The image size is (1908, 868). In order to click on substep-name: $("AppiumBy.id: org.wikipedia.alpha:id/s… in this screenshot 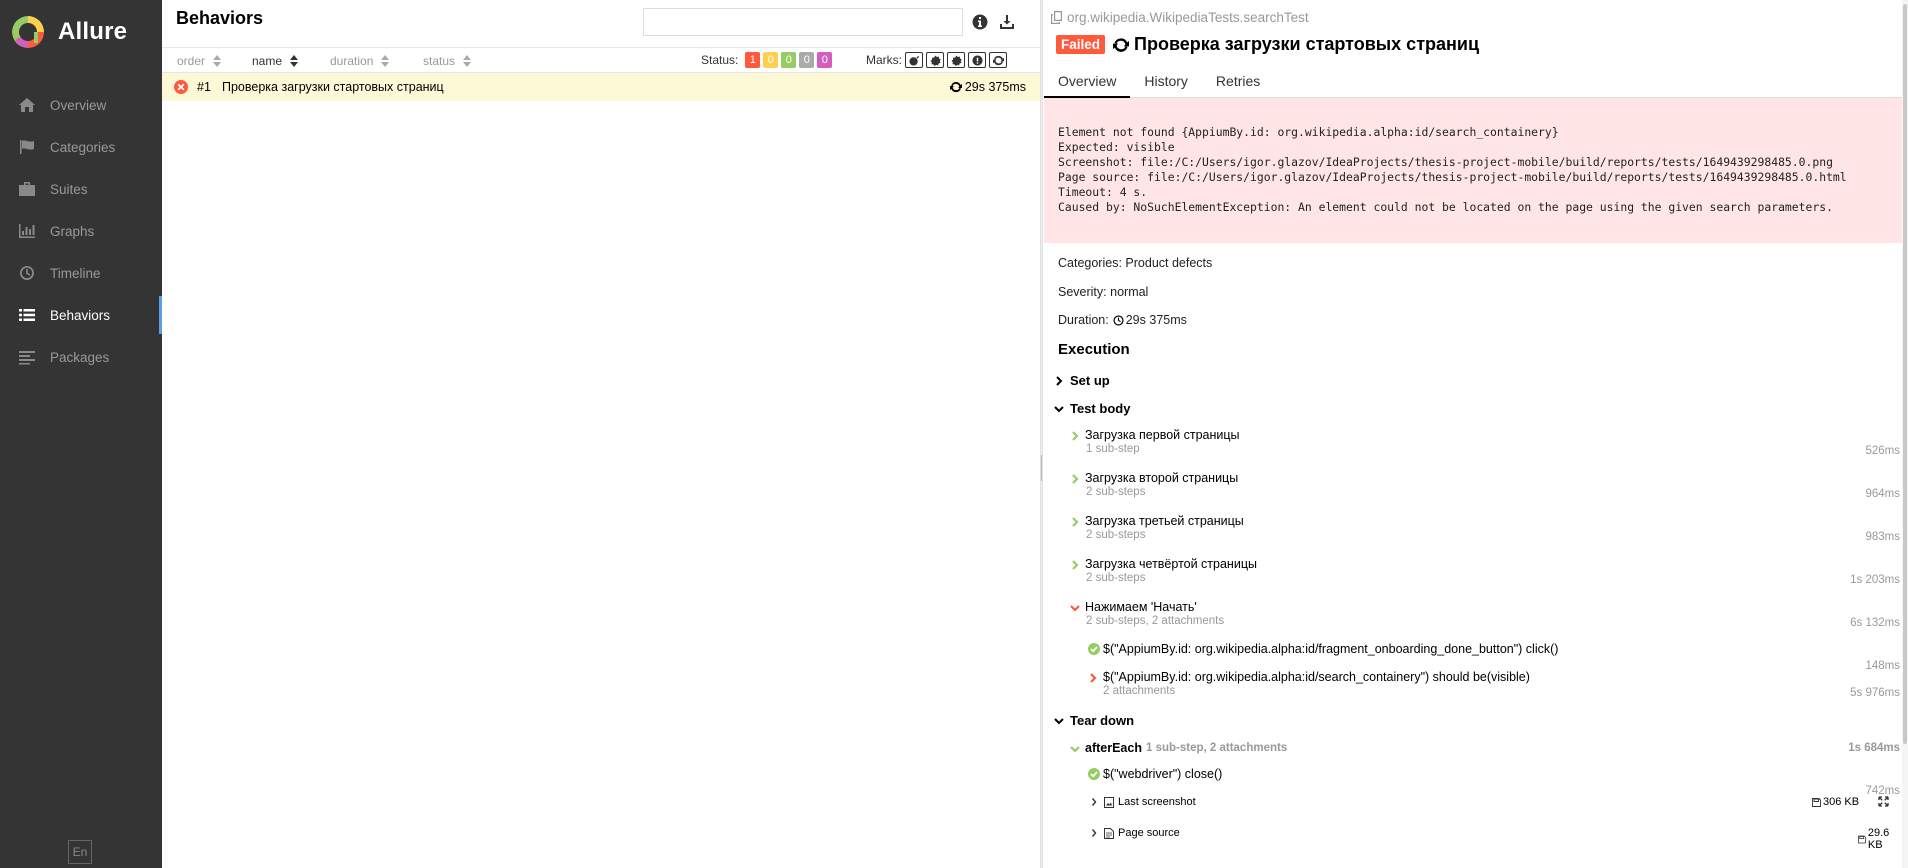, I will do `click(1316, 677)`.